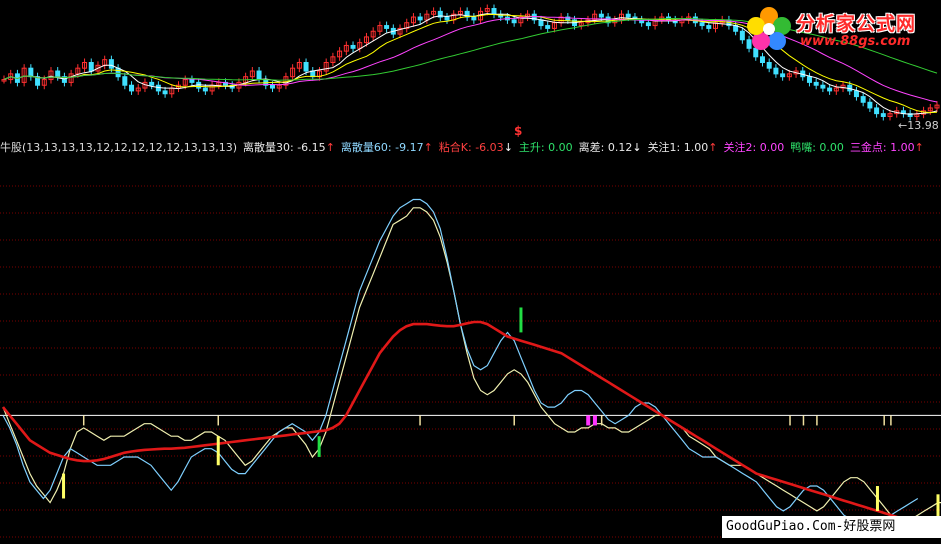  I want to click on legend-item: 关注1: 1.00↑, so click(683, 147).